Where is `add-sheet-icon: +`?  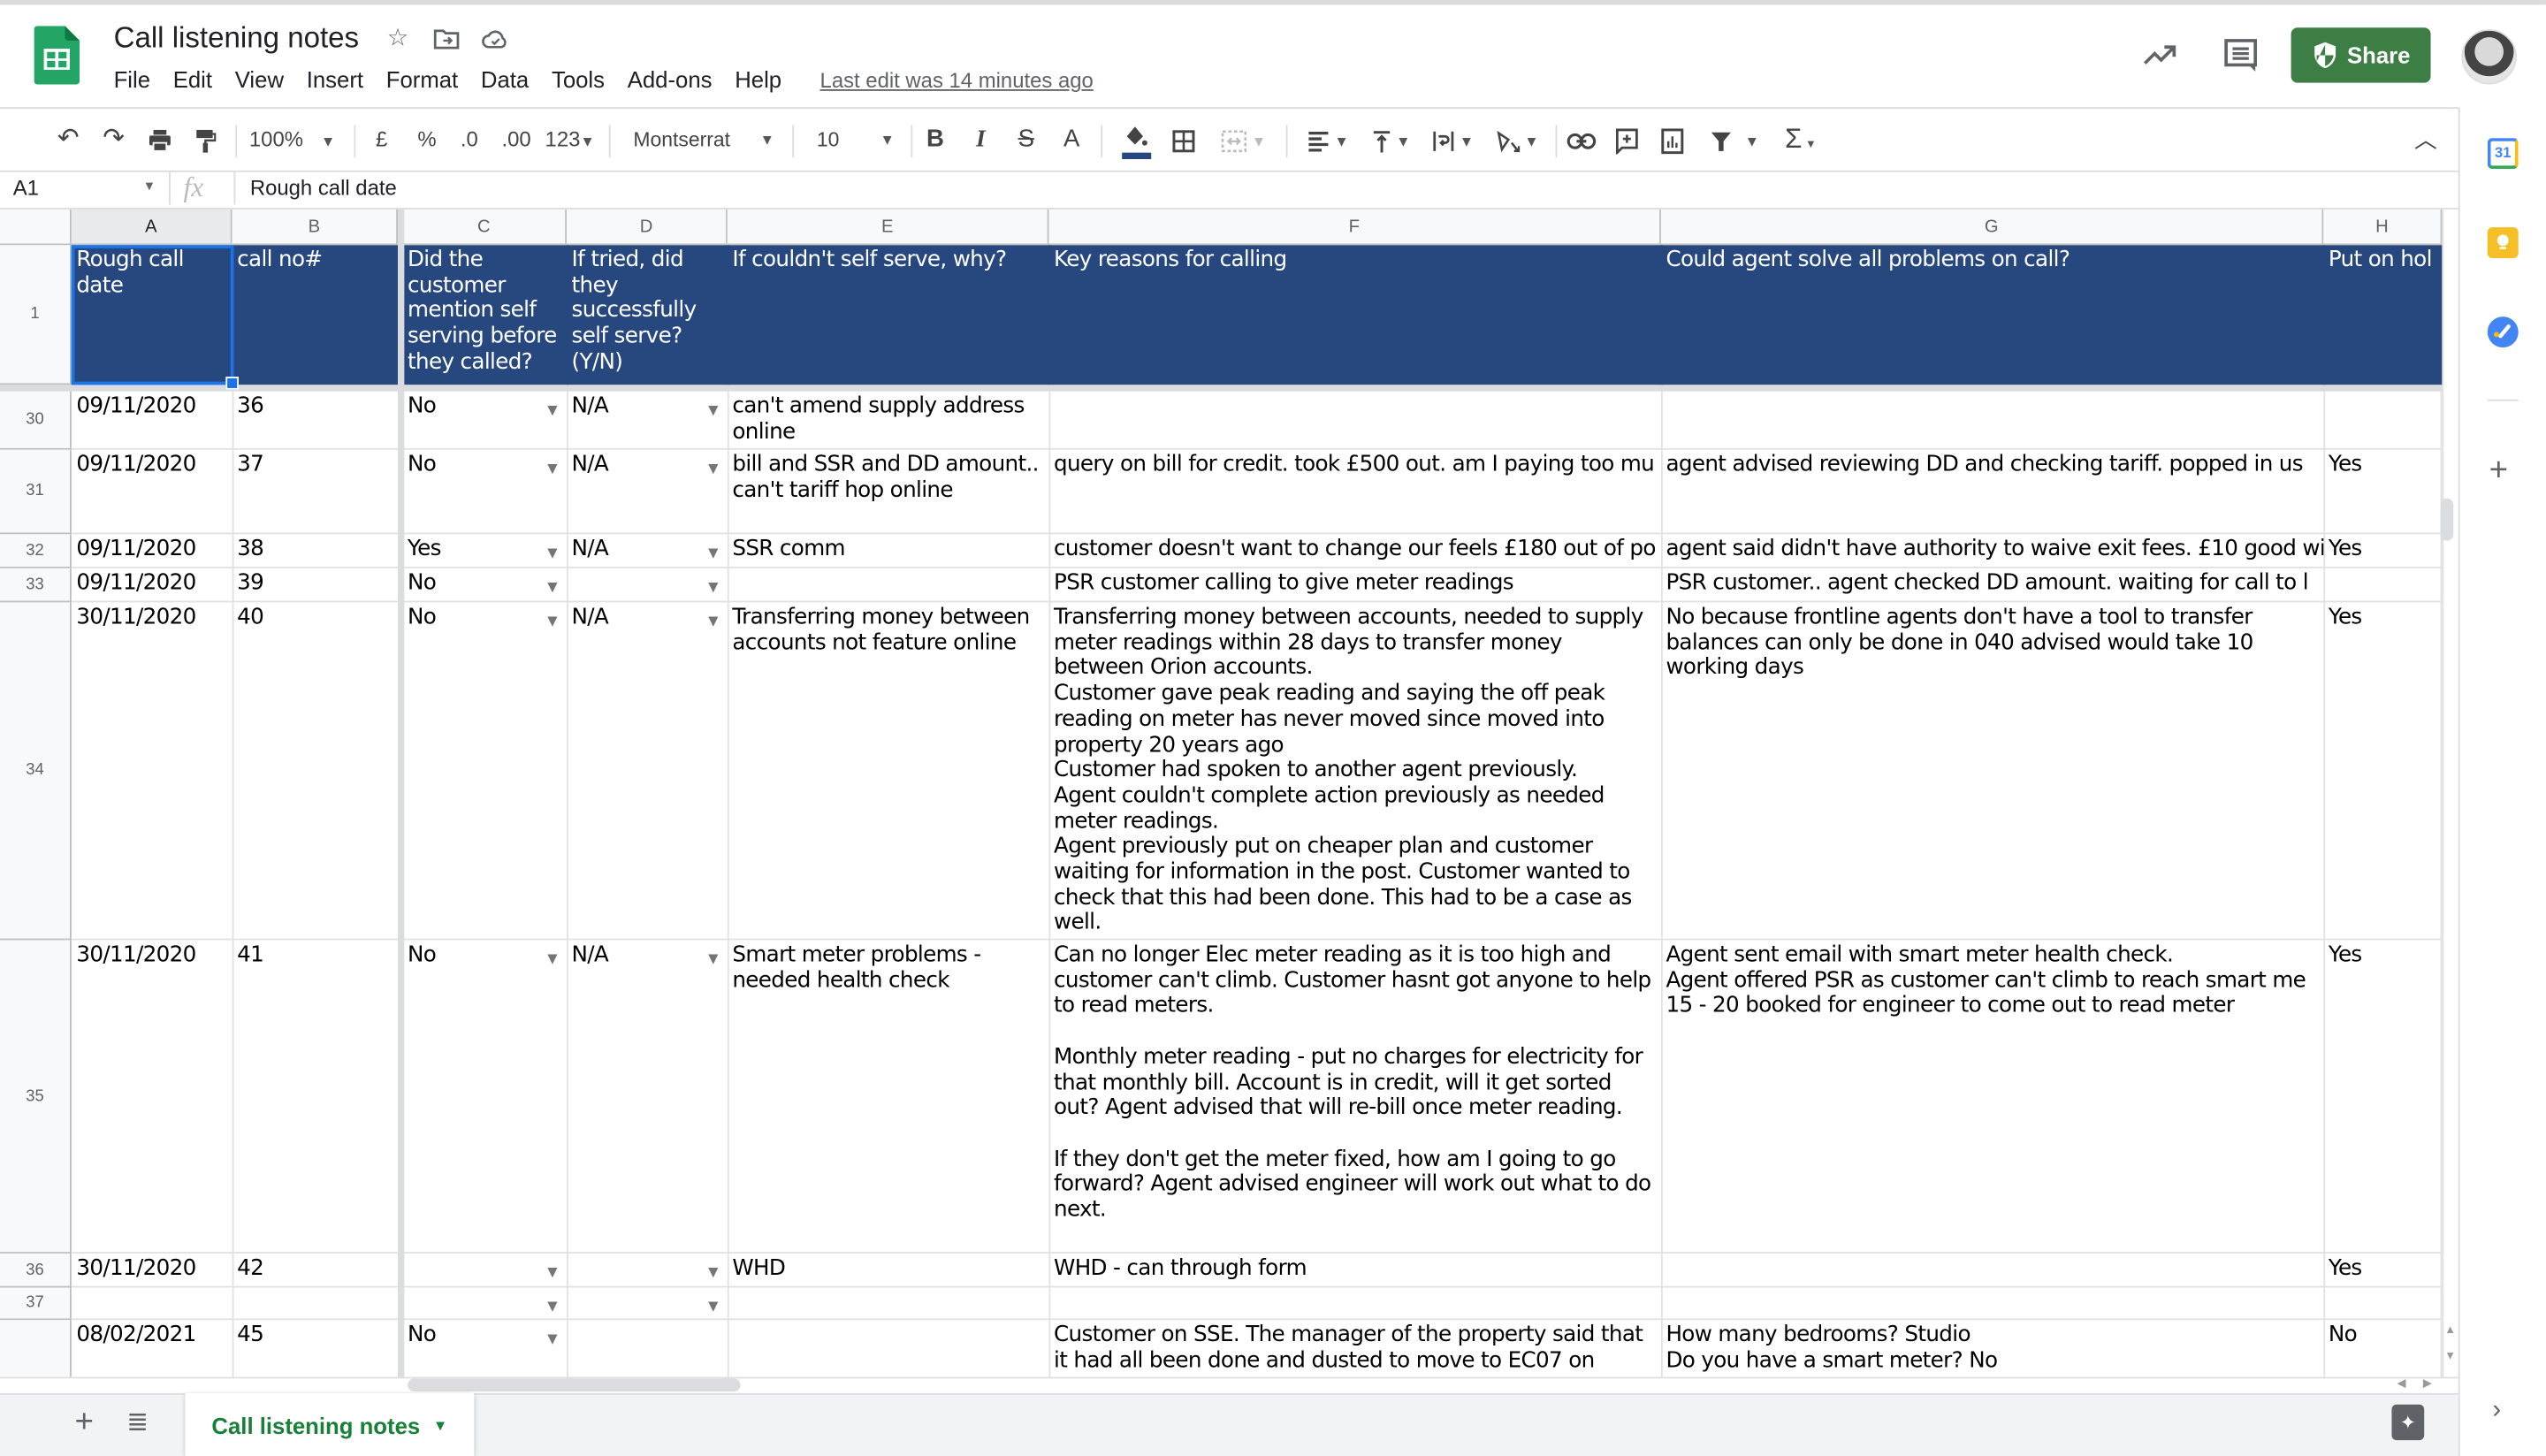 add-sheet-icon: + is located at coordinates (83, 1423).